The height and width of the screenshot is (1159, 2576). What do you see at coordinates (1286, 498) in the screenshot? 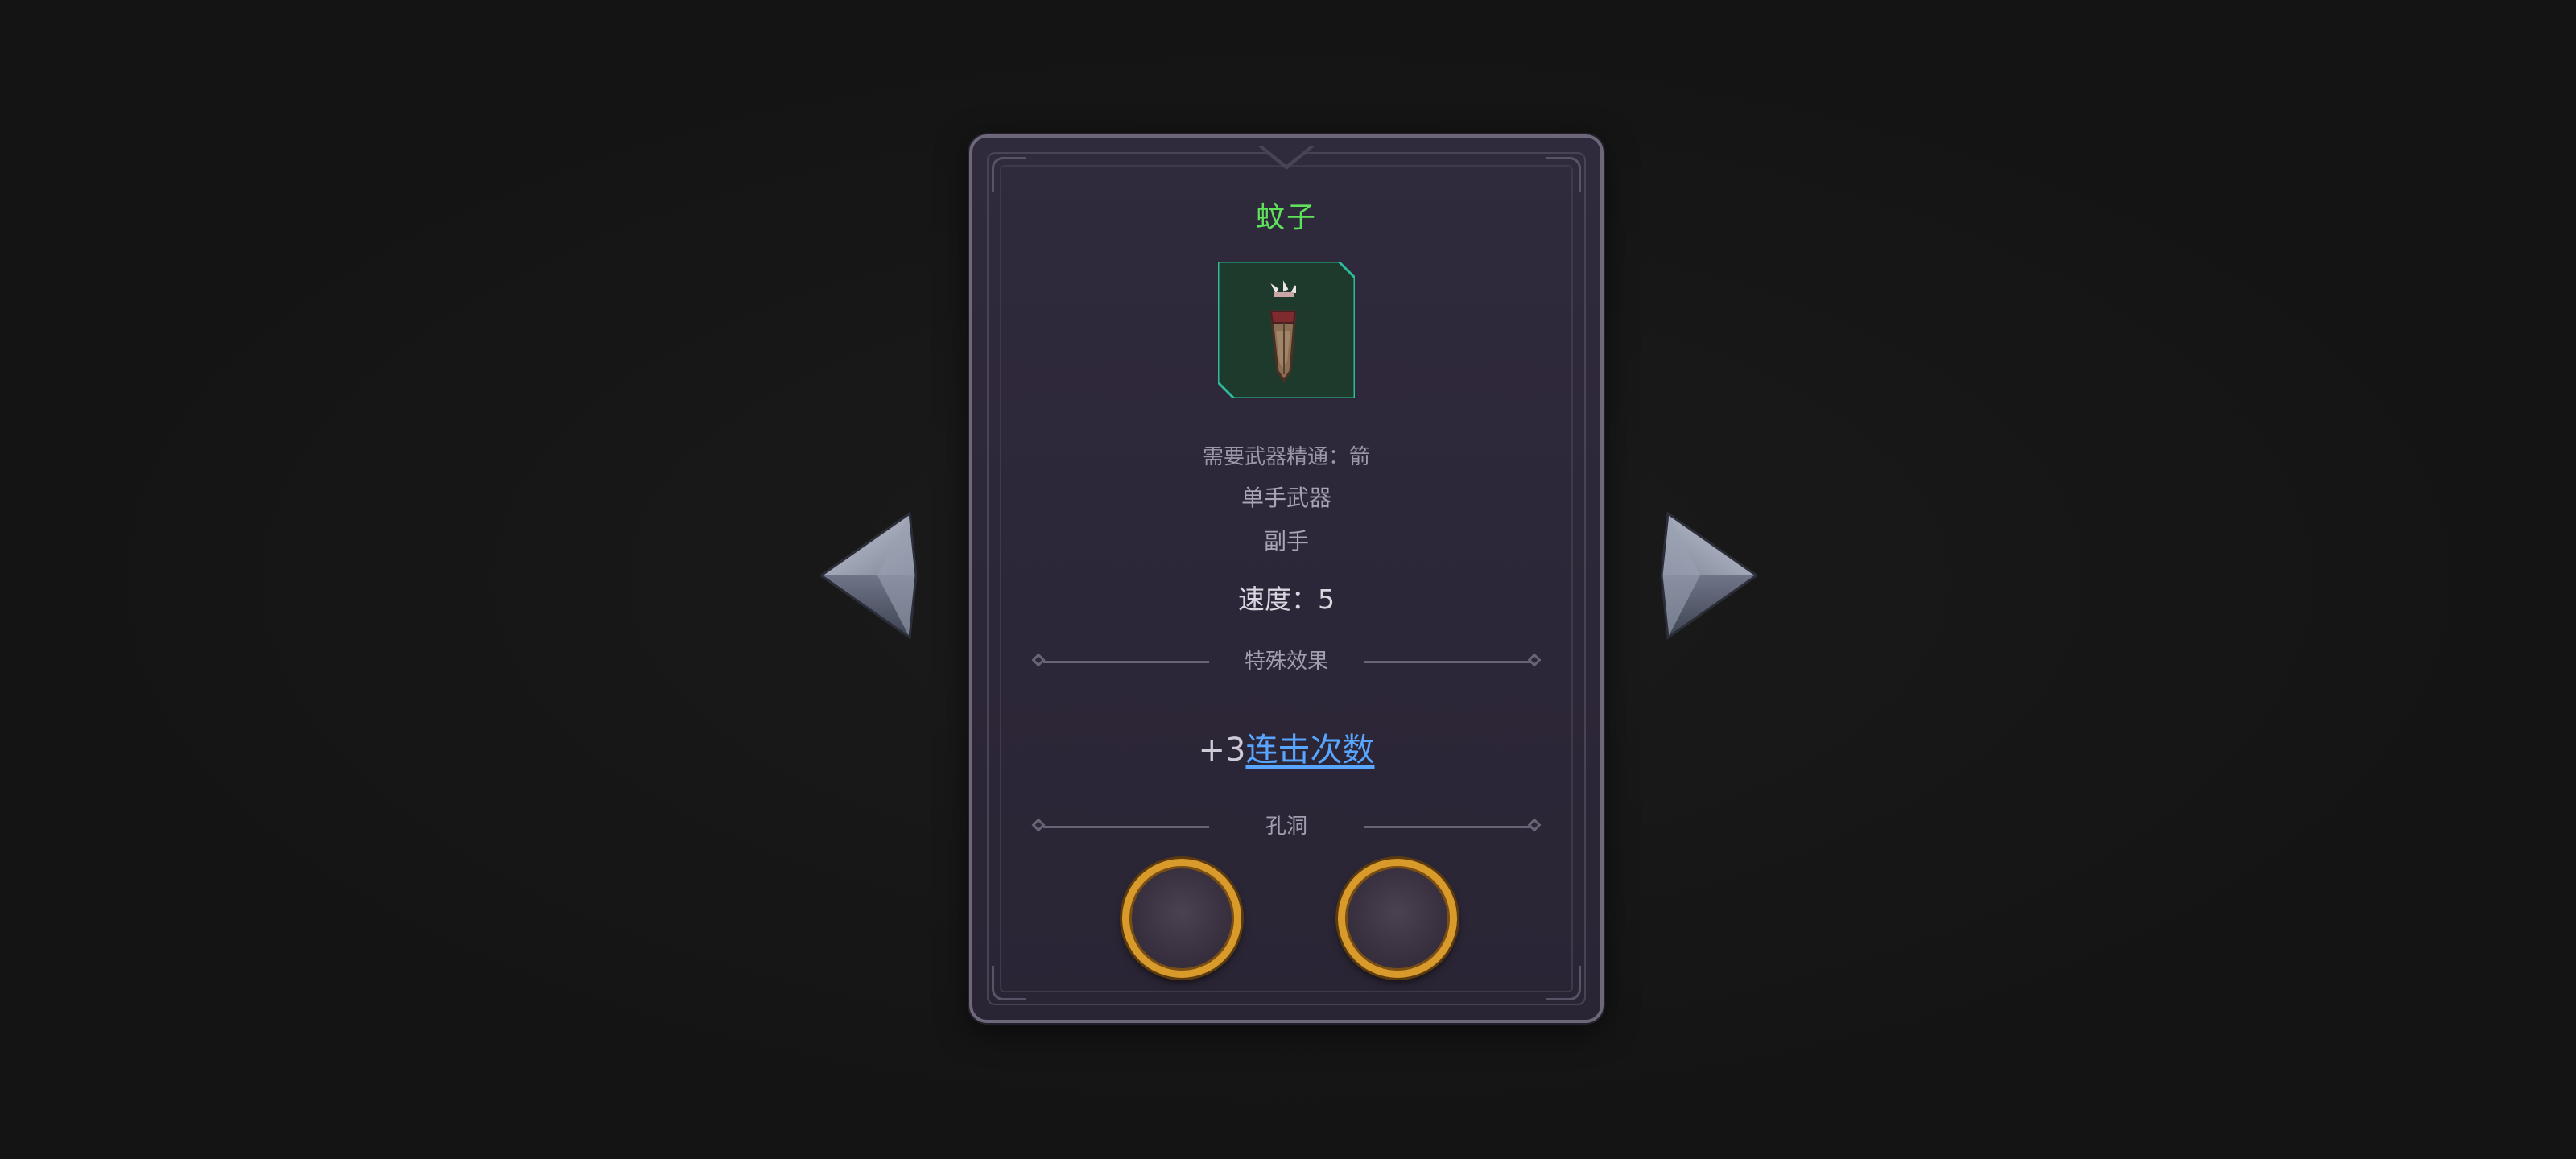
I see `weapon-hand-type: 单手武器` at bounding box center [1286, 498].